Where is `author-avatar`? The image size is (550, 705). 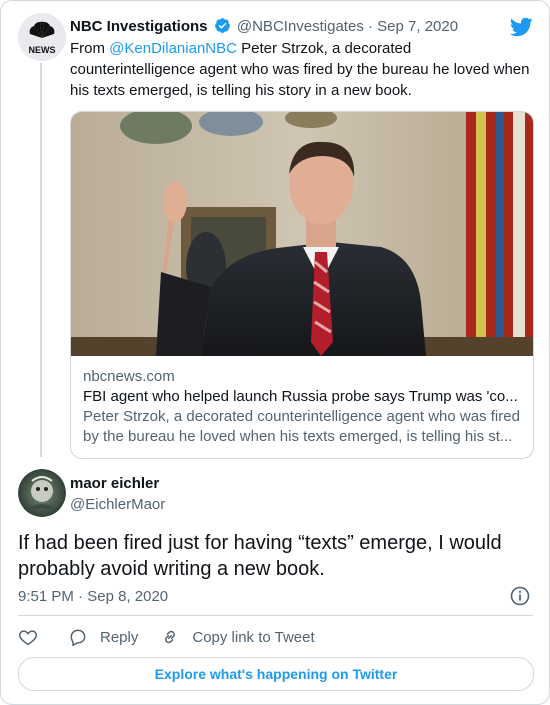
author-avatar is located at coordinates (42, 493).